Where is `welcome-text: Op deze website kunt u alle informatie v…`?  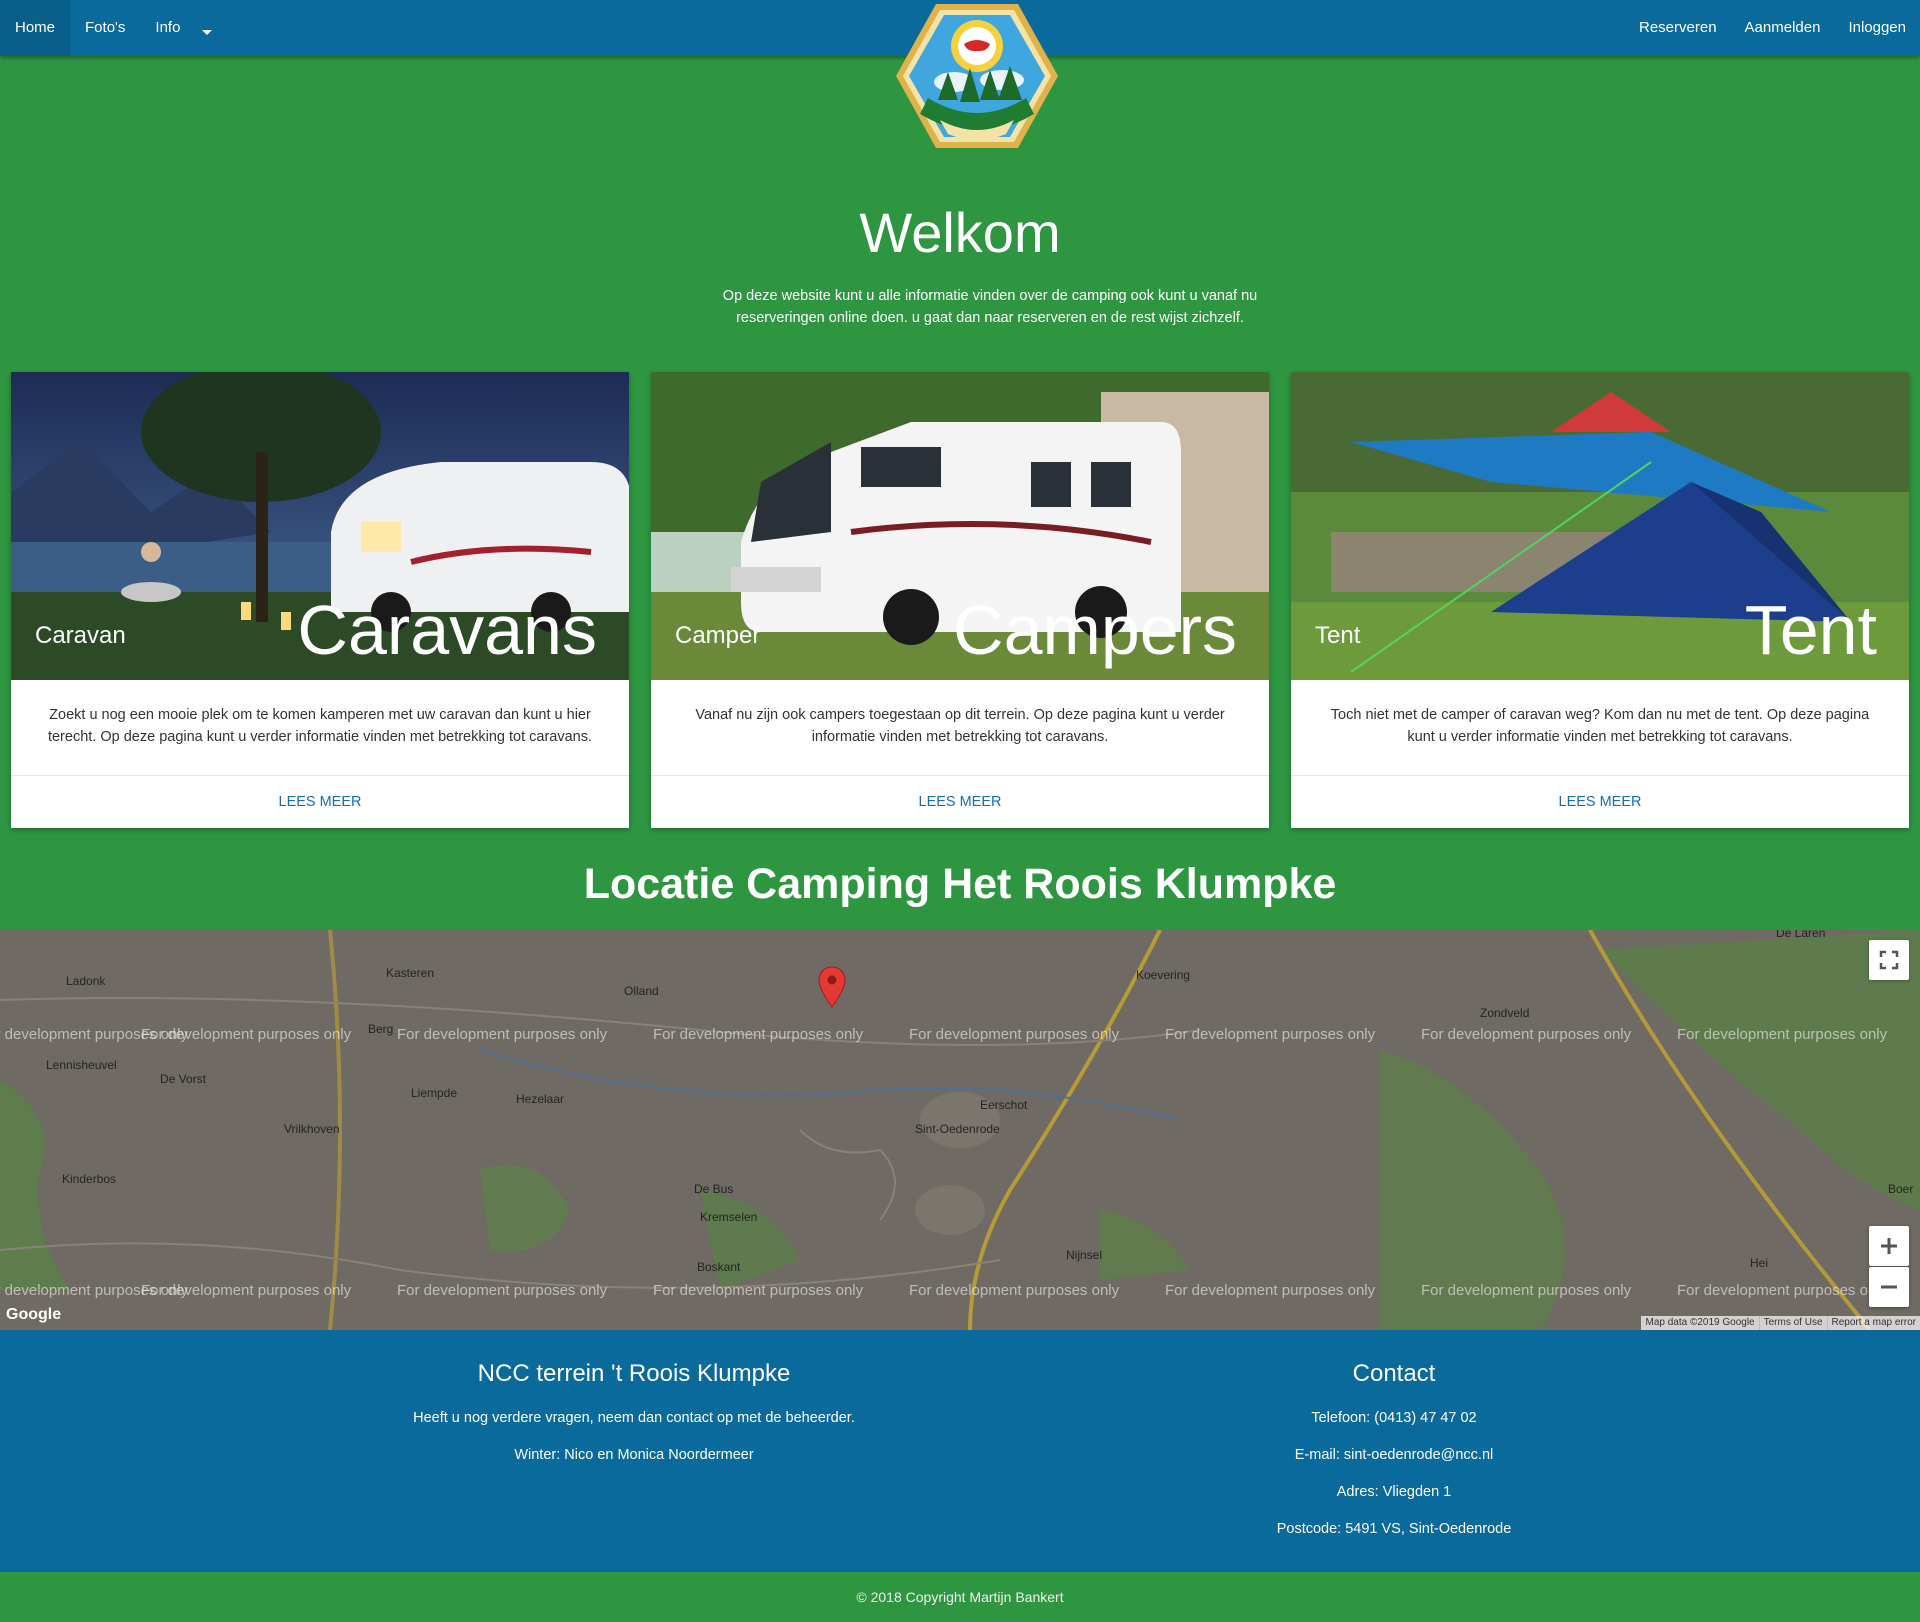
welcome-text: Op deze website kunt u alle informatie v… is located at coordinates (990, 307).